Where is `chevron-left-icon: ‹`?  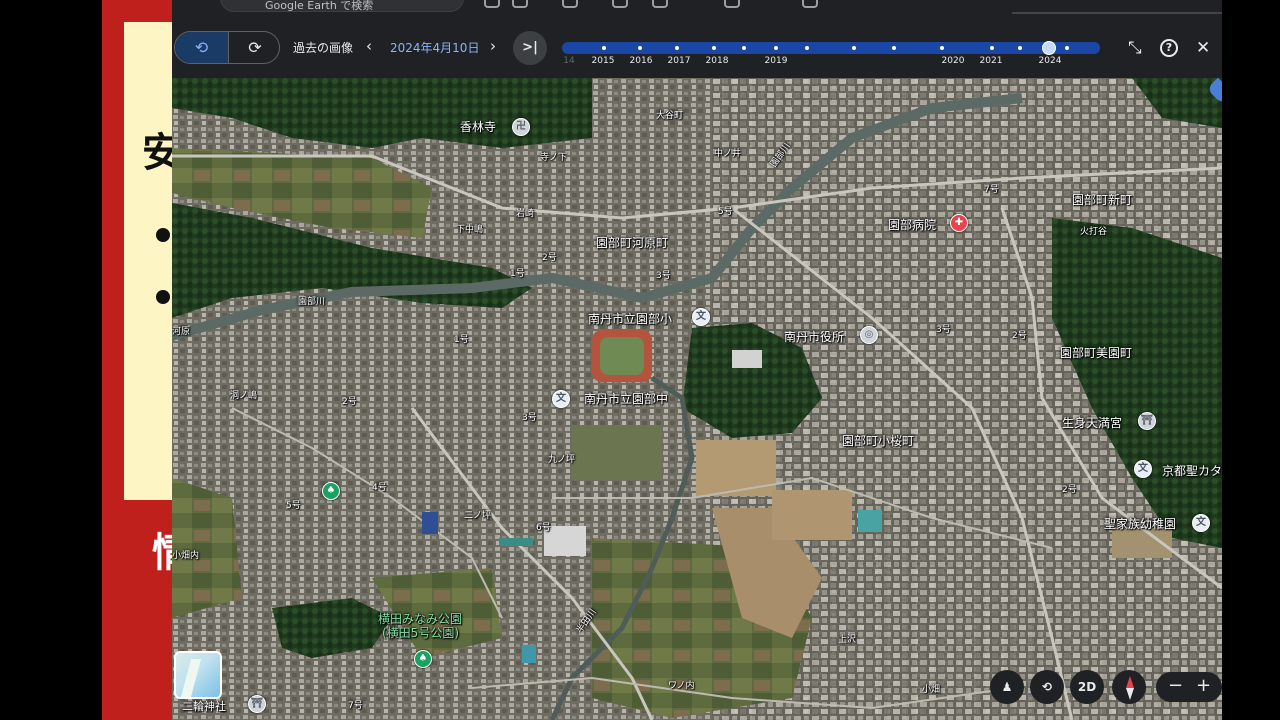
chevron-left-icon: ‹ is located at coordinates (369, 46).